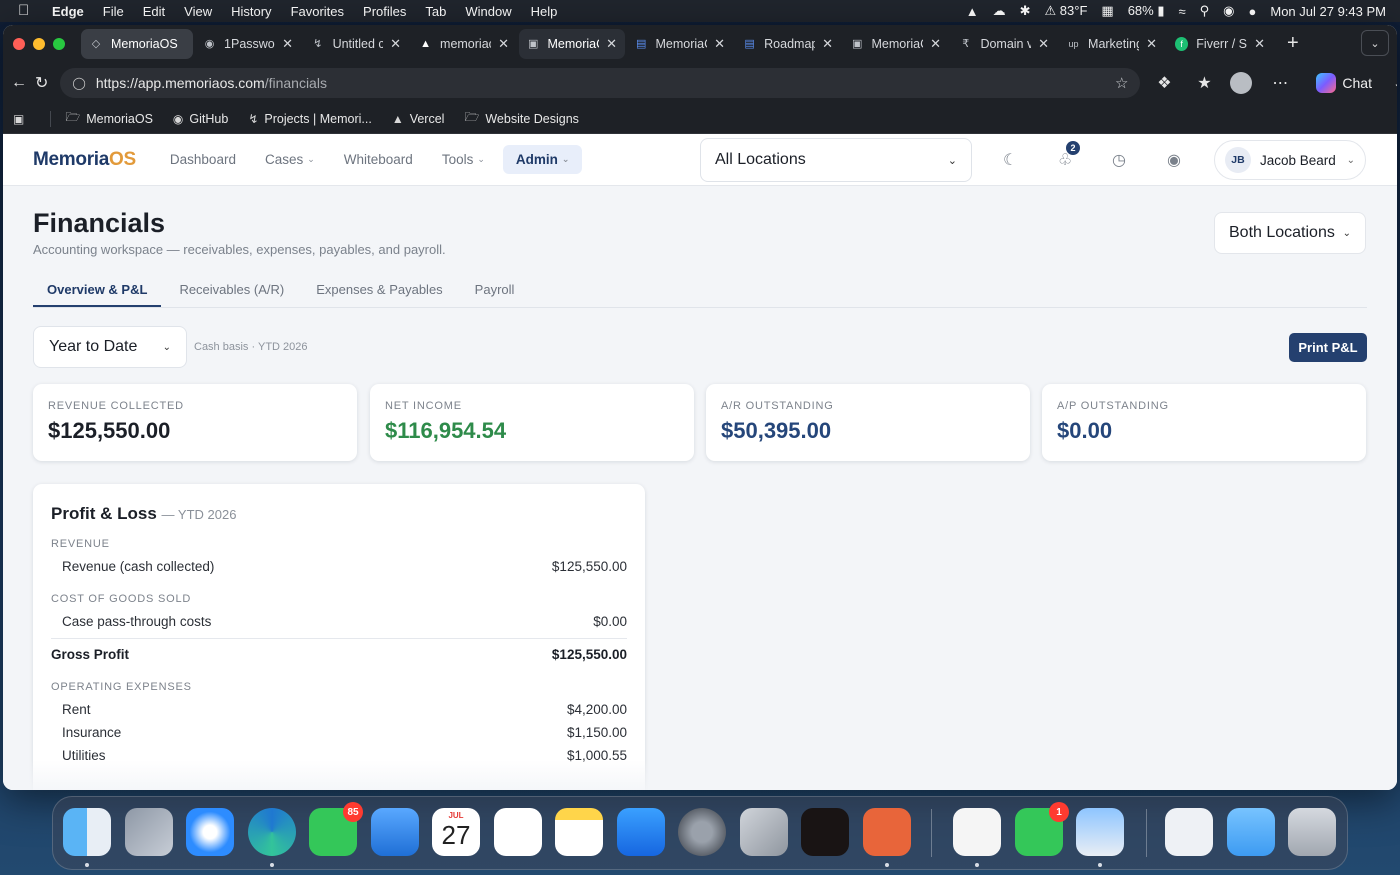 This screenshot has height=875, width=1400. Describe the element at coordinates (1290, 160) in the screenshot. I see `user-menu: JB Jacob Beard ⌄` at that location.